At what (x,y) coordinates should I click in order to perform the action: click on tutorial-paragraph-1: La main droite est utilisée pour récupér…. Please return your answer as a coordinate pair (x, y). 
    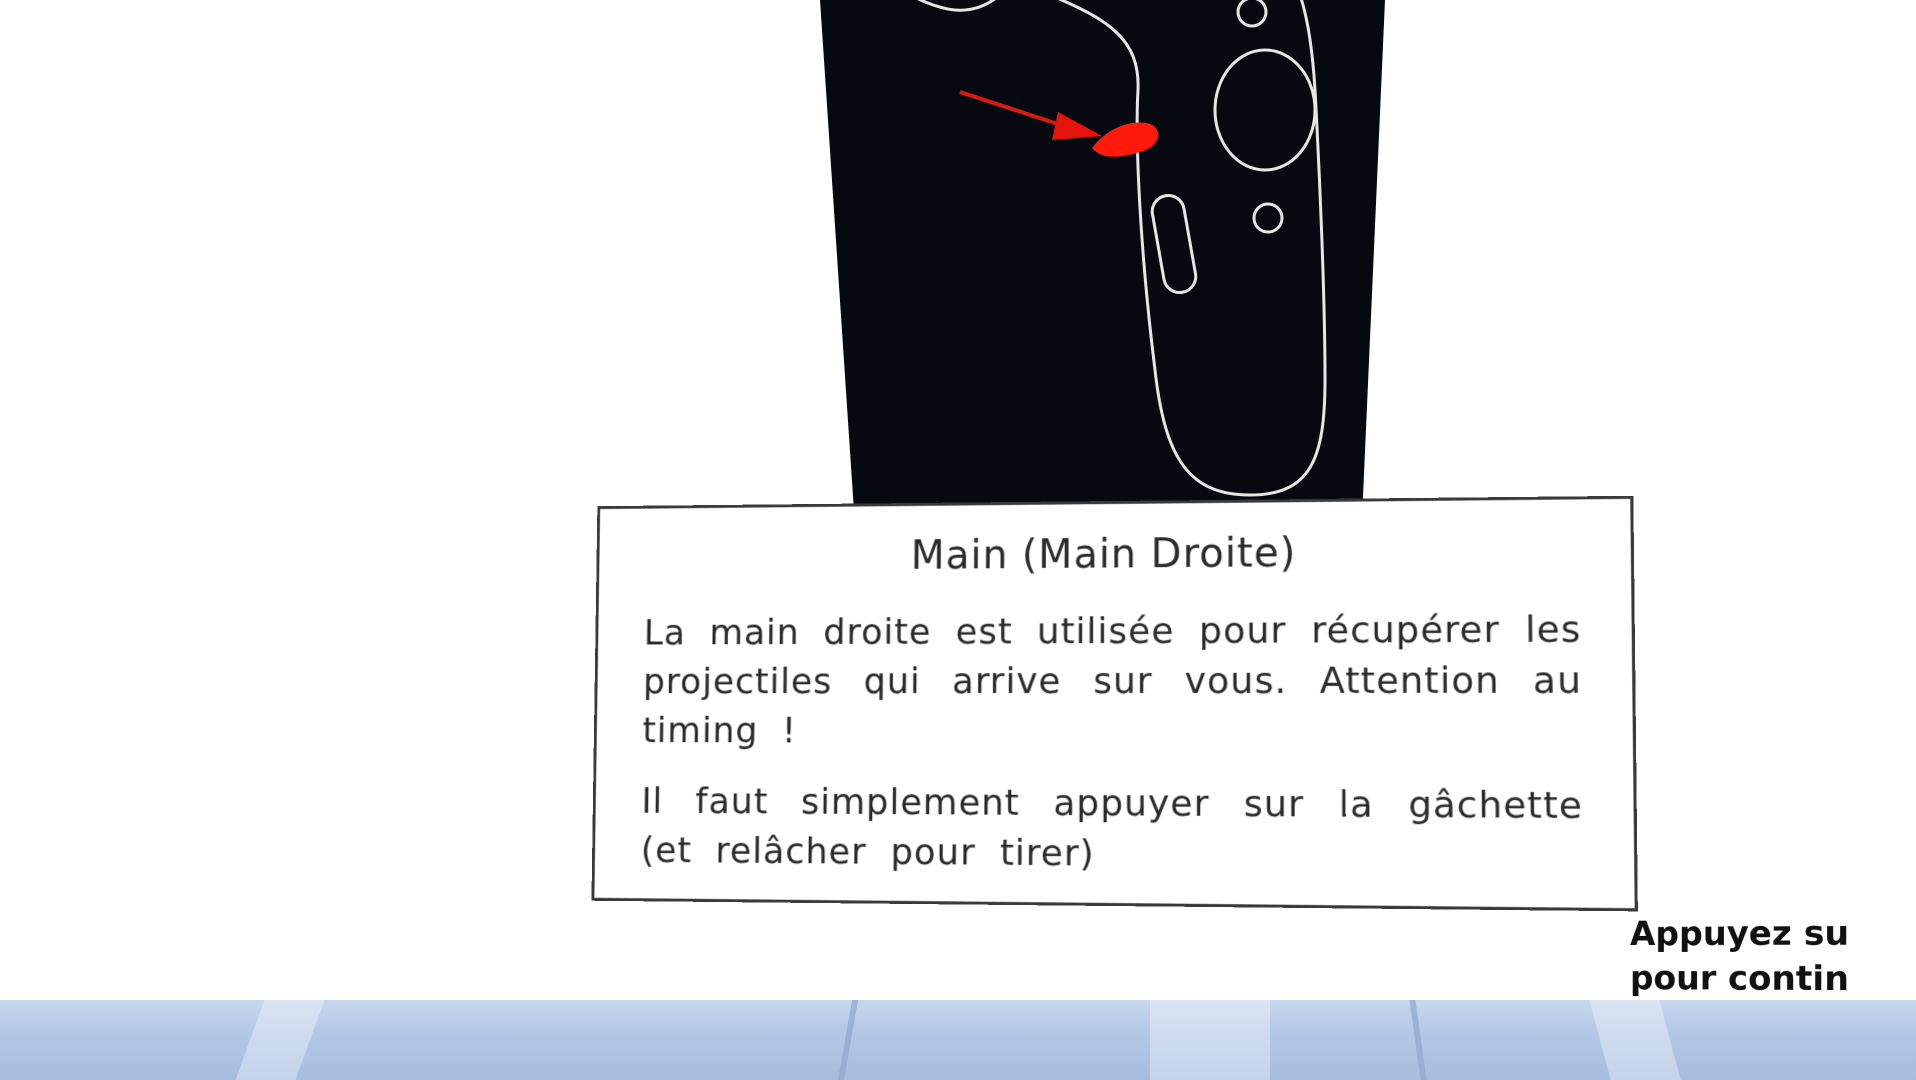
    Looking at the image, I should click on (1112, 681).